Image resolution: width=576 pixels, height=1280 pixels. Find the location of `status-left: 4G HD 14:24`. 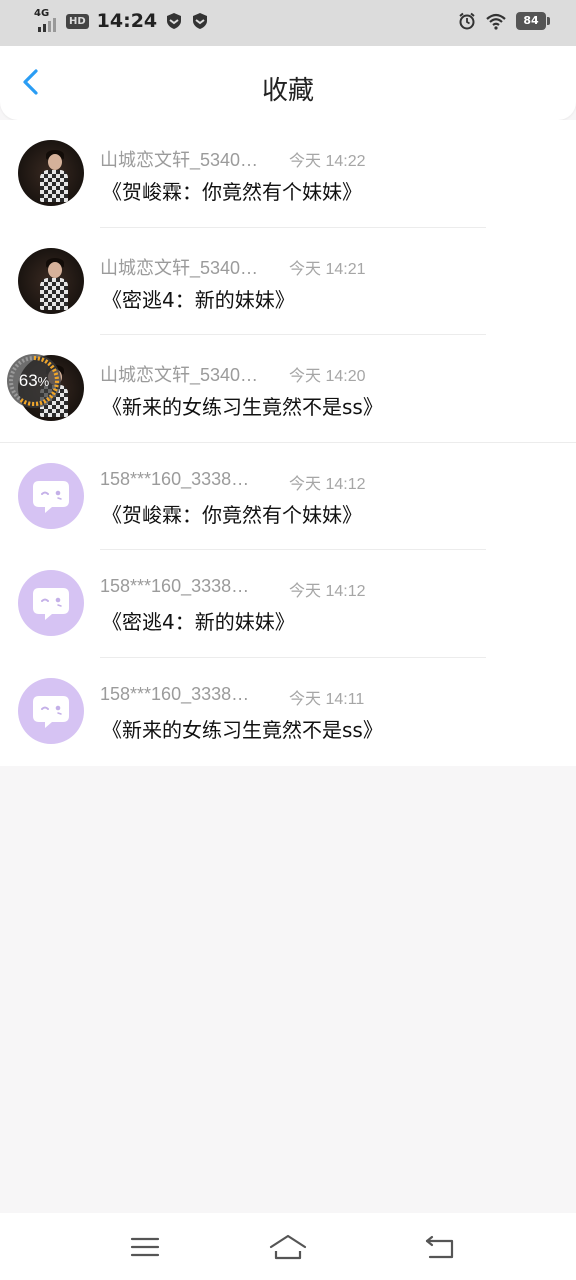

status-left: 4G HD 14:24 is located at coordinates (121, 20).